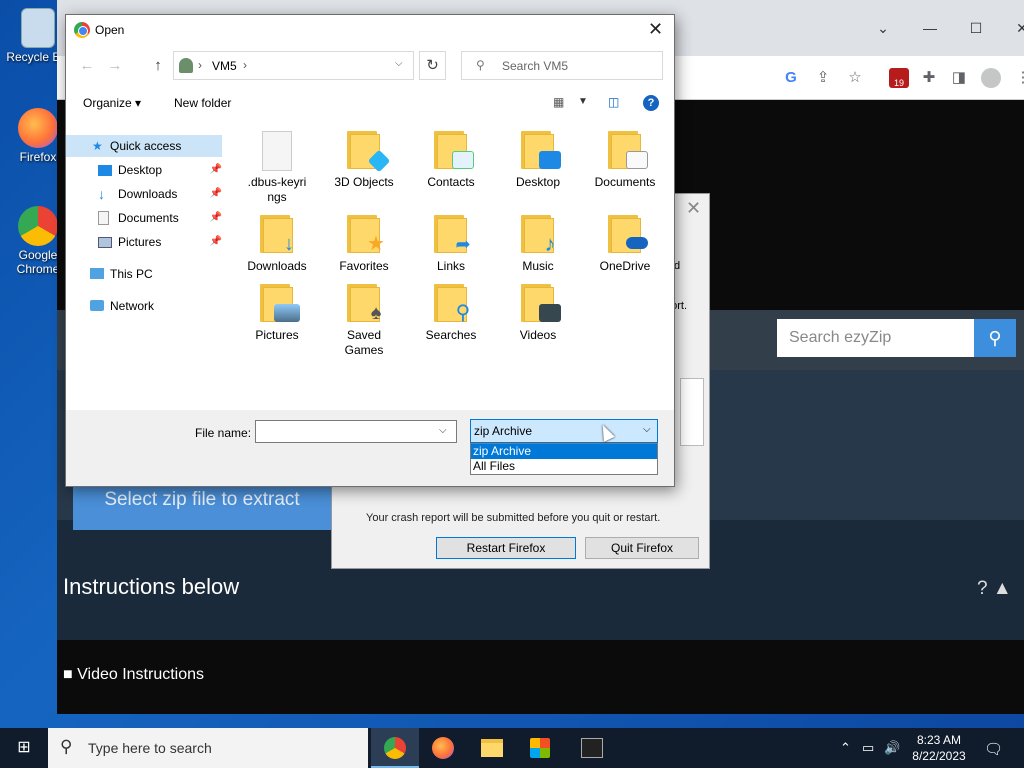 The height and width of the screenshot is (768, 1024). Describe the element at coordinates (432, 65) in the screenshot. I see `refresh-button: ↻` at that location.